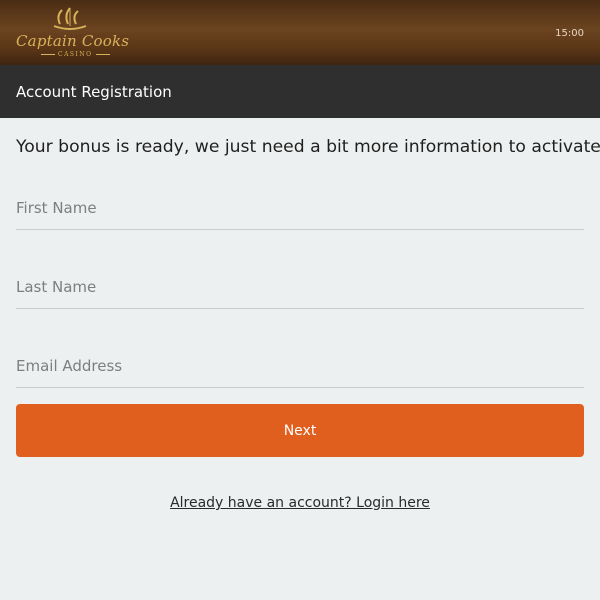  Describe the element at coordinates (300, 293) in the screenshot. I see `last-name-input` at that location.